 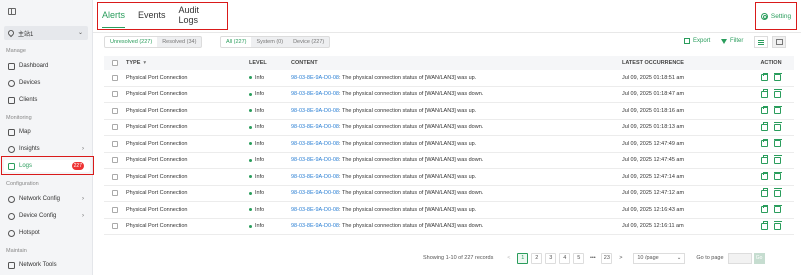 What do you see at coordinates (620, 258) in the screenshot?
I see `next-page-button: >` at bounding box center [620, 258].